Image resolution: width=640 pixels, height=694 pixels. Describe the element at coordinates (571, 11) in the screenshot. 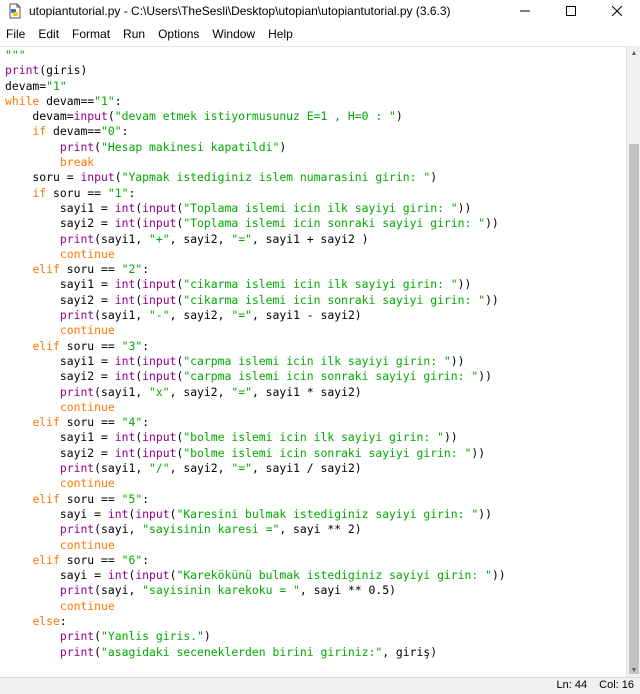

I see `maximize-button` at that location.